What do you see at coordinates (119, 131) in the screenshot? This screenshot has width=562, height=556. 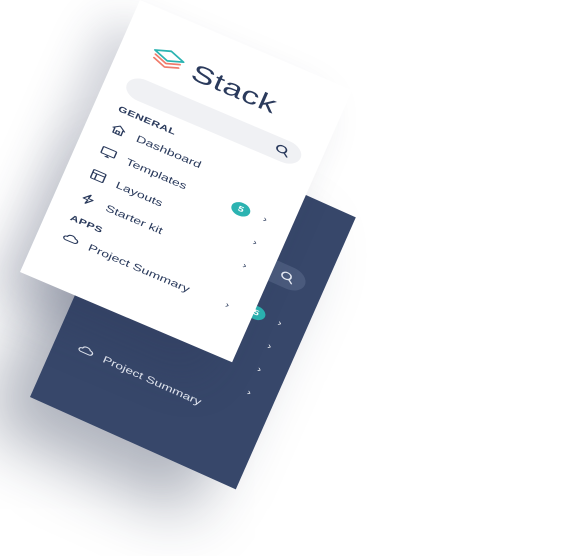 I see `home-icon` at bounding box center [119, 131].